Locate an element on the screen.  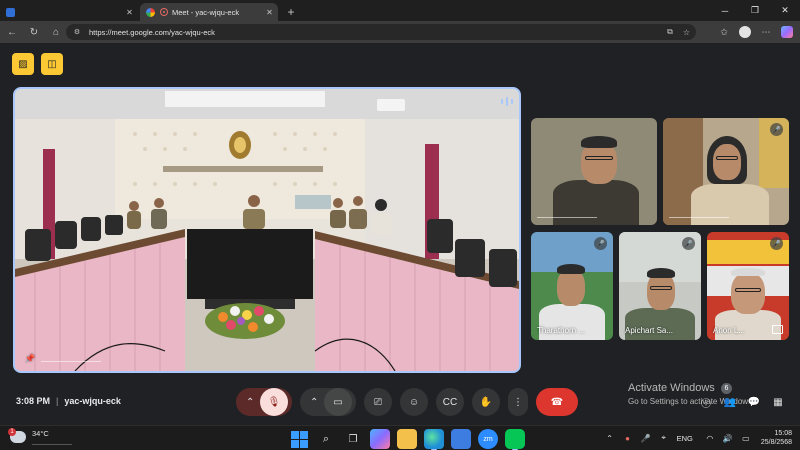
call-controls: ⌃ 🎙 ⌃ ▭ ⎚ ☺ CC ✋ ⋮ ☎ is located at coordinates (411, 402).